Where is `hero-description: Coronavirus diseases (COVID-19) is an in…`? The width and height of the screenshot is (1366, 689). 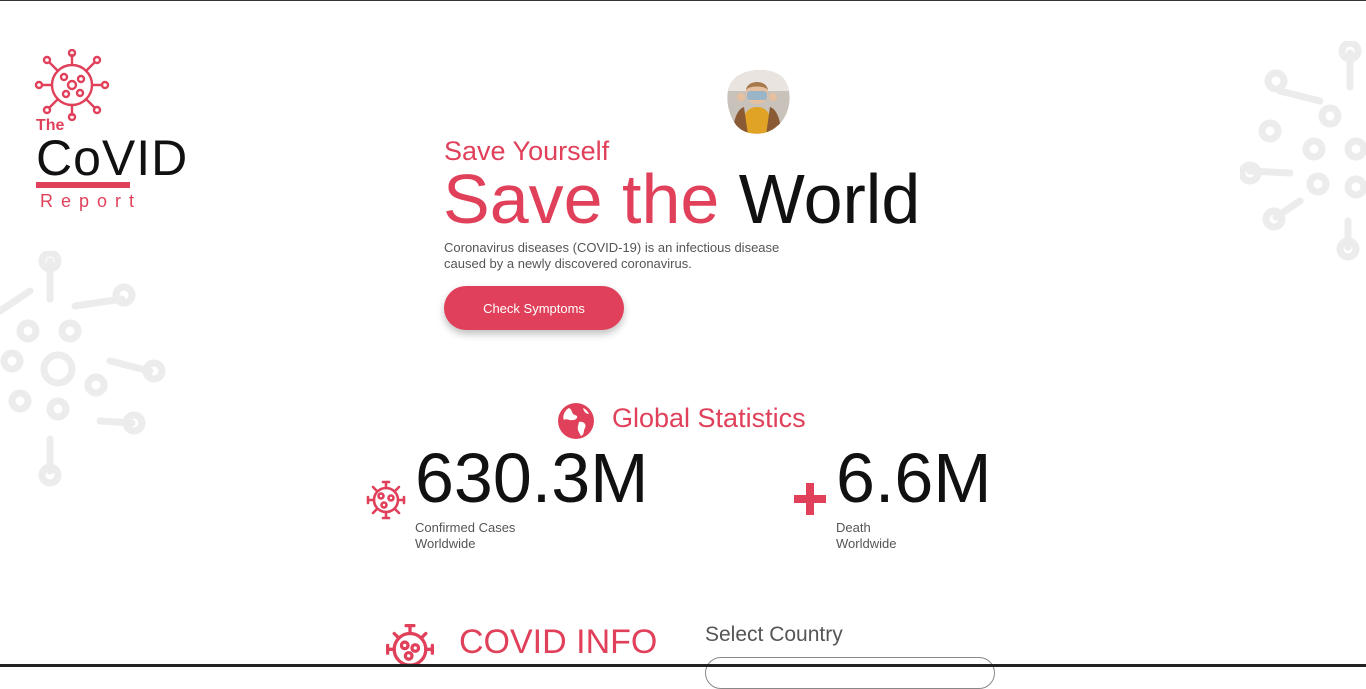 hero-description: Coronavirus diseases (COVID-19) is an in… is located at coordinates (612, 255).